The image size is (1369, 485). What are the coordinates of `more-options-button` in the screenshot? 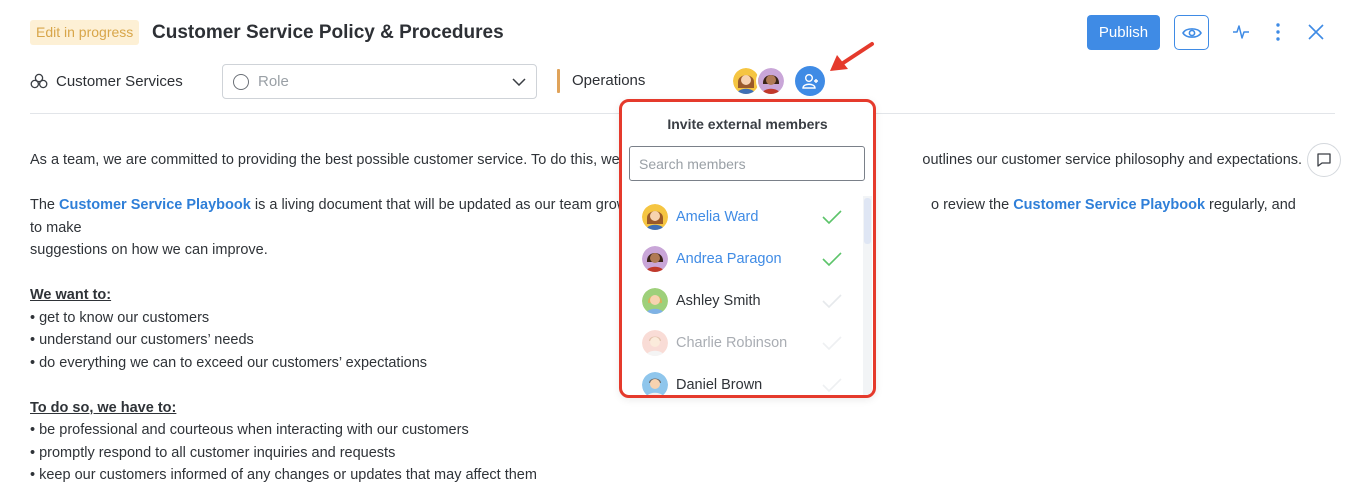 It's located at (1278, 32).